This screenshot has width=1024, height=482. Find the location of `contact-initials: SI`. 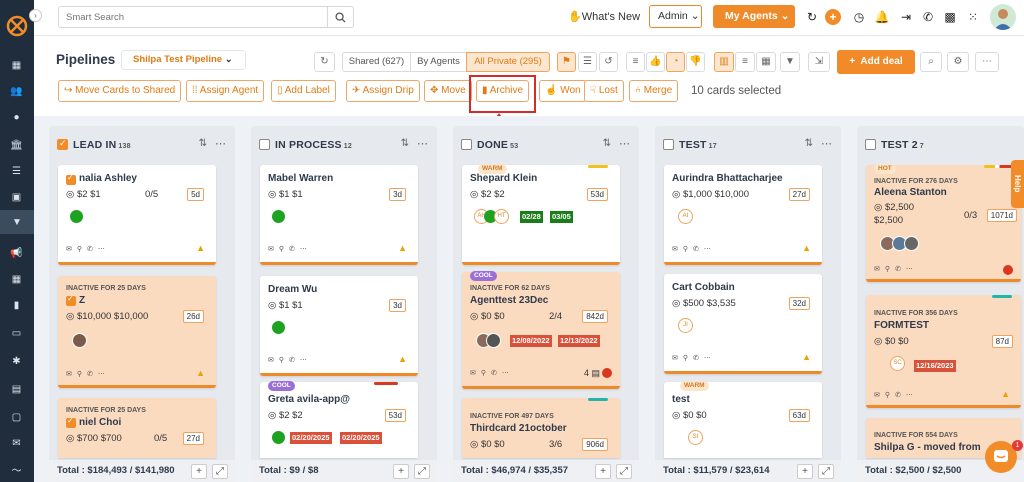

contact-initials: SI is located at coordinates (695, 437).